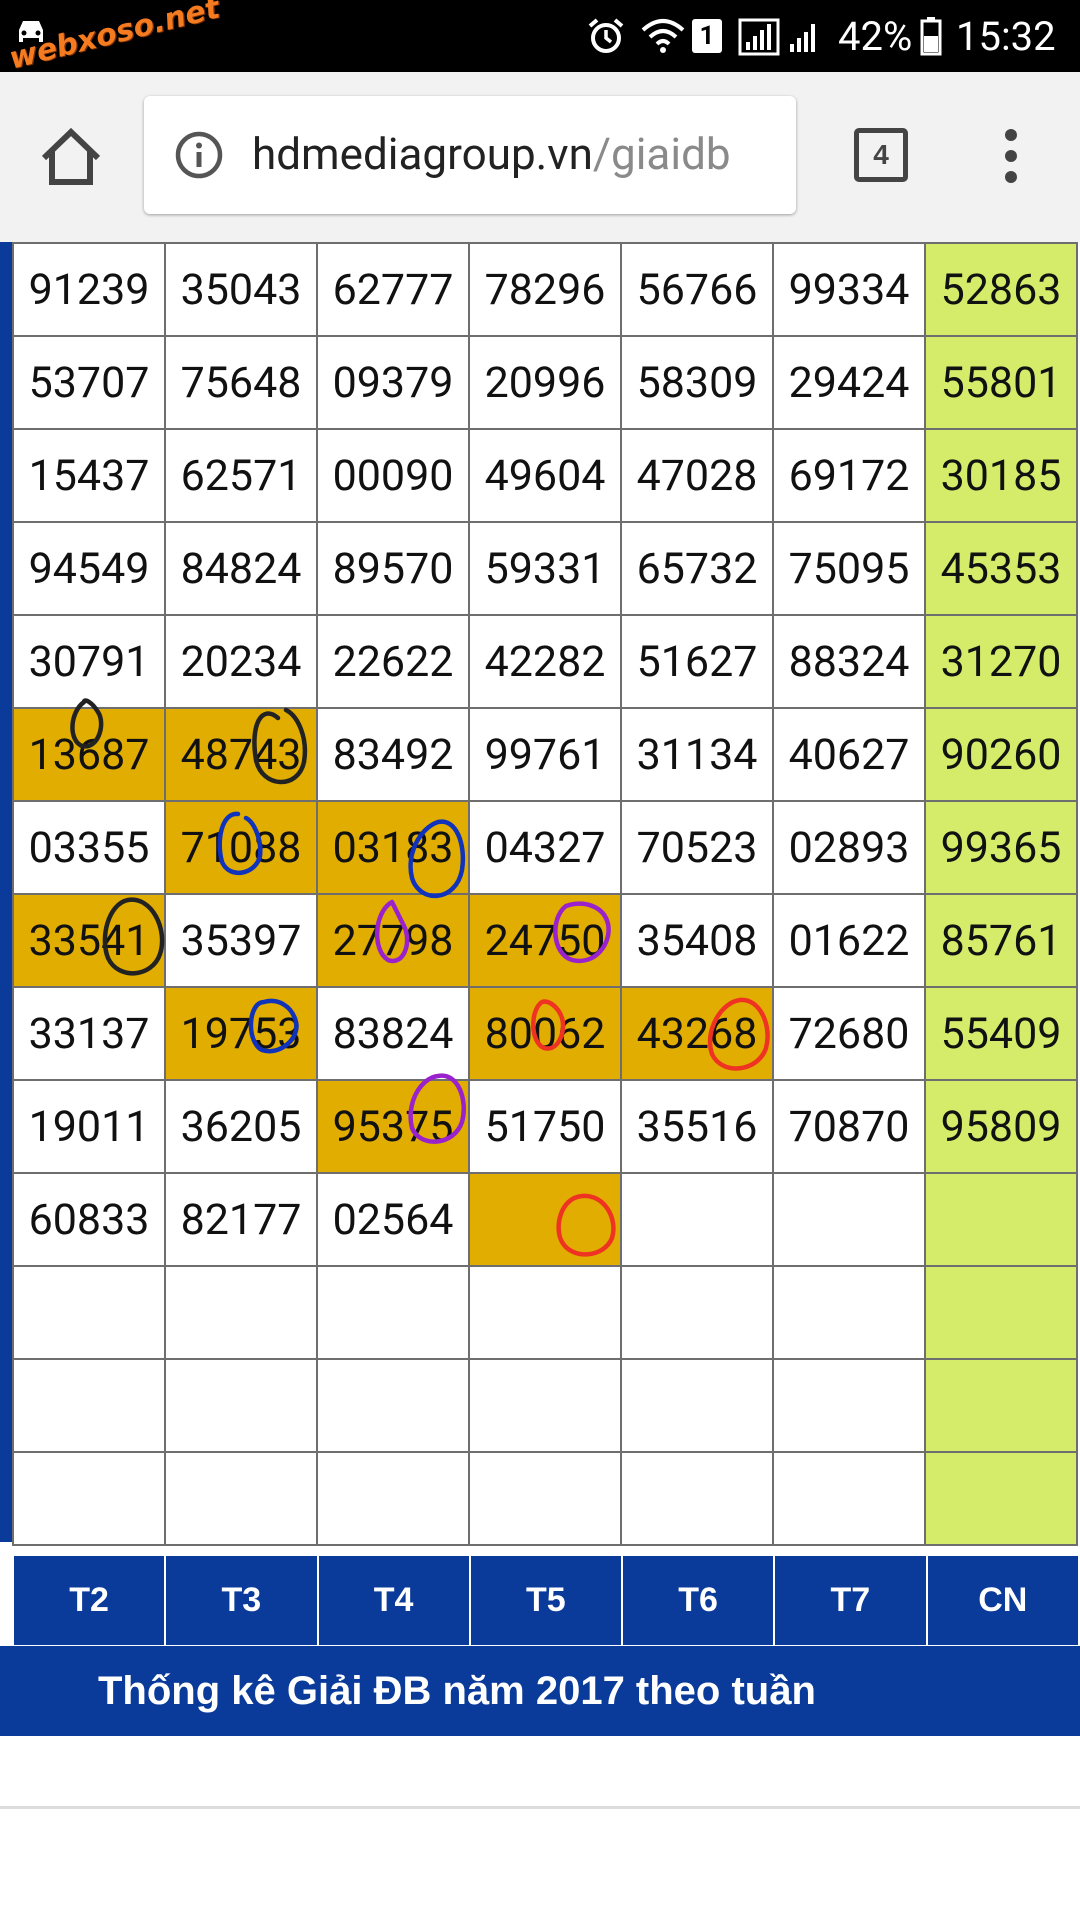 The image size is (1080, 1920). Describe the element at coordinates (89, 940) in the screenshot. I see `table-cell: 33541` at that location.